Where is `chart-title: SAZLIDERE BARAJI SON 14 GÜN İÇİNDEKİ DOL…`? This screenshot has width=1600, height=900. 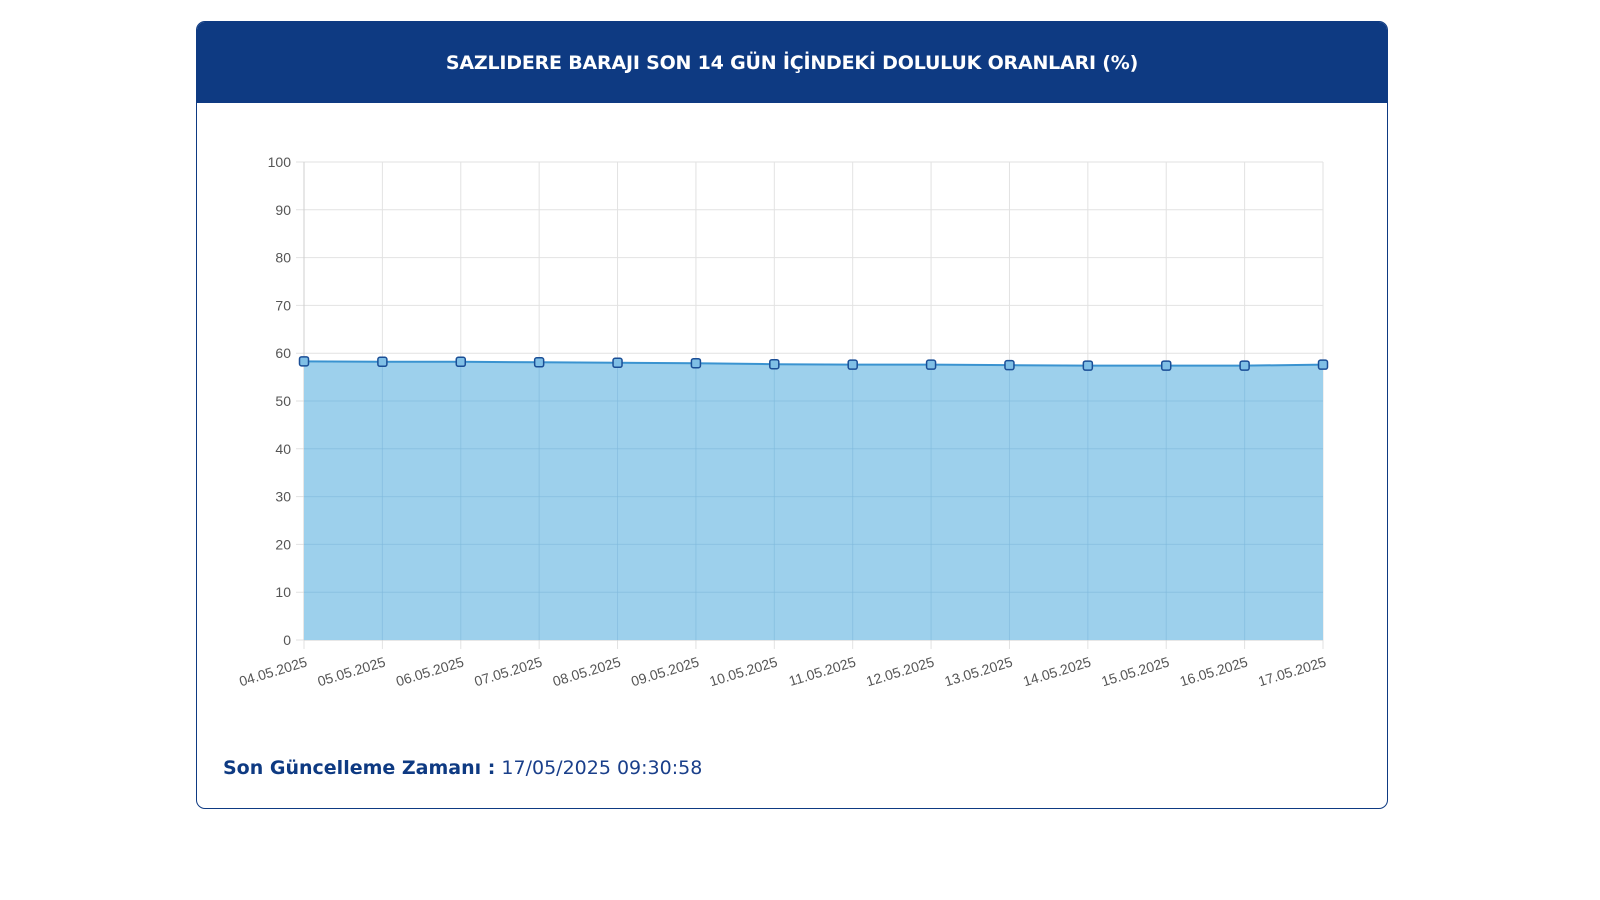 chart-title: SAZLIDERE BARAJI SON 14 GÜN İÇİNDEKİ DOL… is located at coordinates (792, 62).